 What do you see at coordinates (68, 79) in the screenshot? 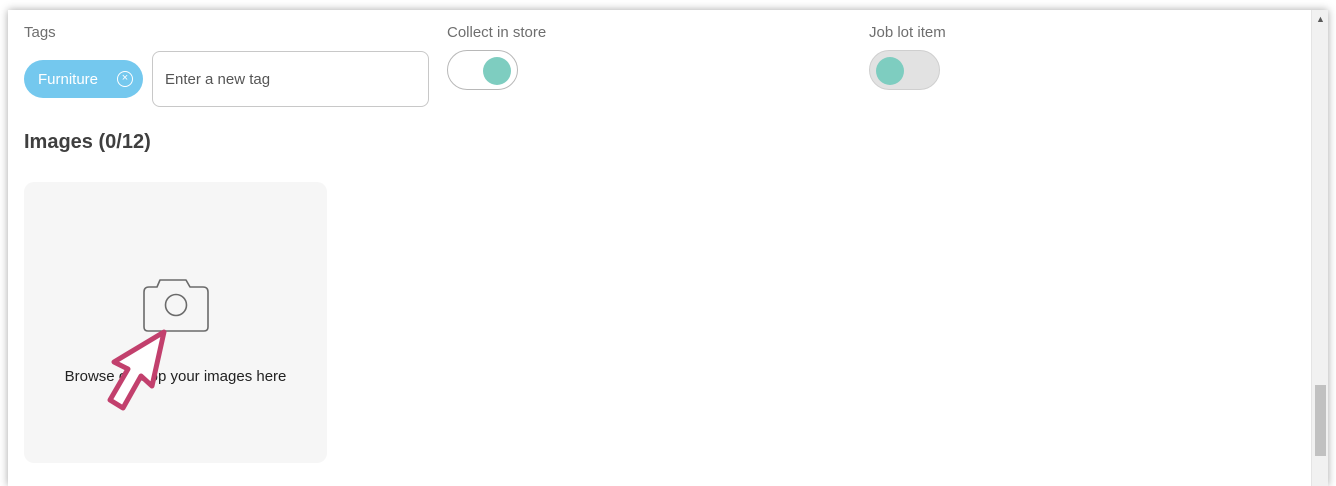
I see `tag-chip-label: Furniture` at bounding box center [68, 79].